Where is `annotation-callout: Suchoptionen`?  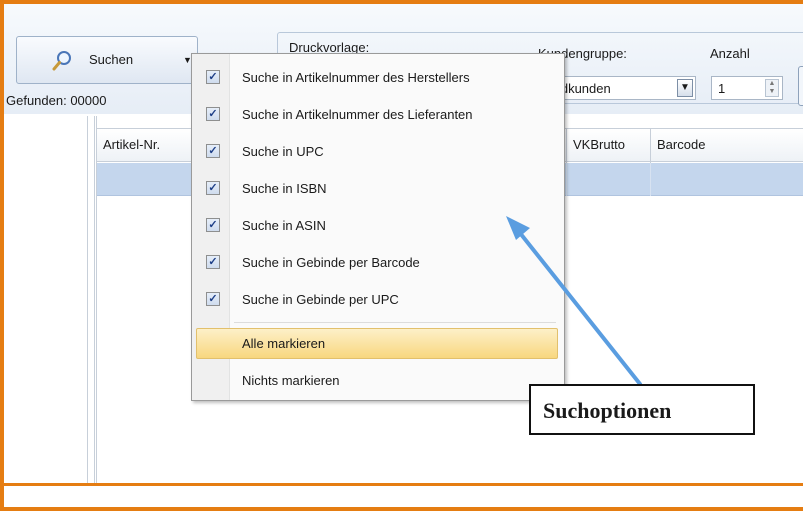
annotation-callout: Suchoptionen is located at coordinates (642, 409).